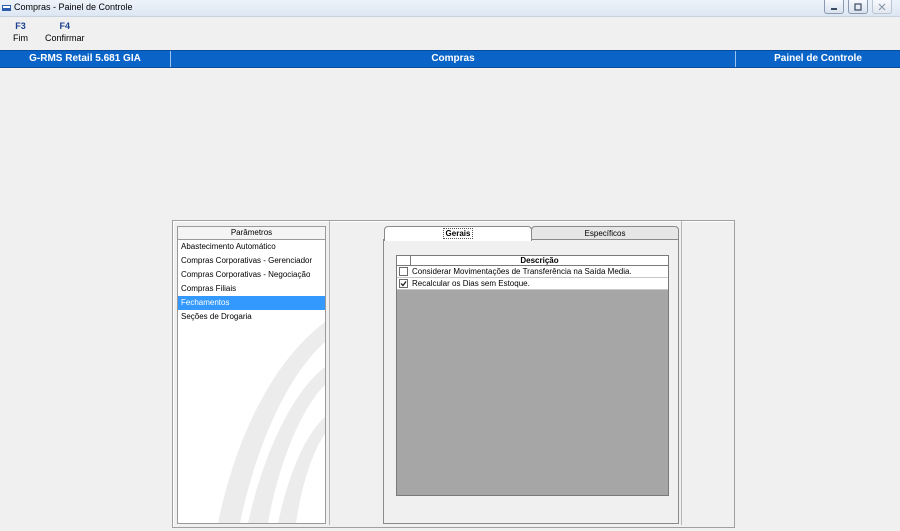  What do you see at coordinates (453, 58) in the screenshot?
I see `module-name: Compras` at bounding box center [453, 58].